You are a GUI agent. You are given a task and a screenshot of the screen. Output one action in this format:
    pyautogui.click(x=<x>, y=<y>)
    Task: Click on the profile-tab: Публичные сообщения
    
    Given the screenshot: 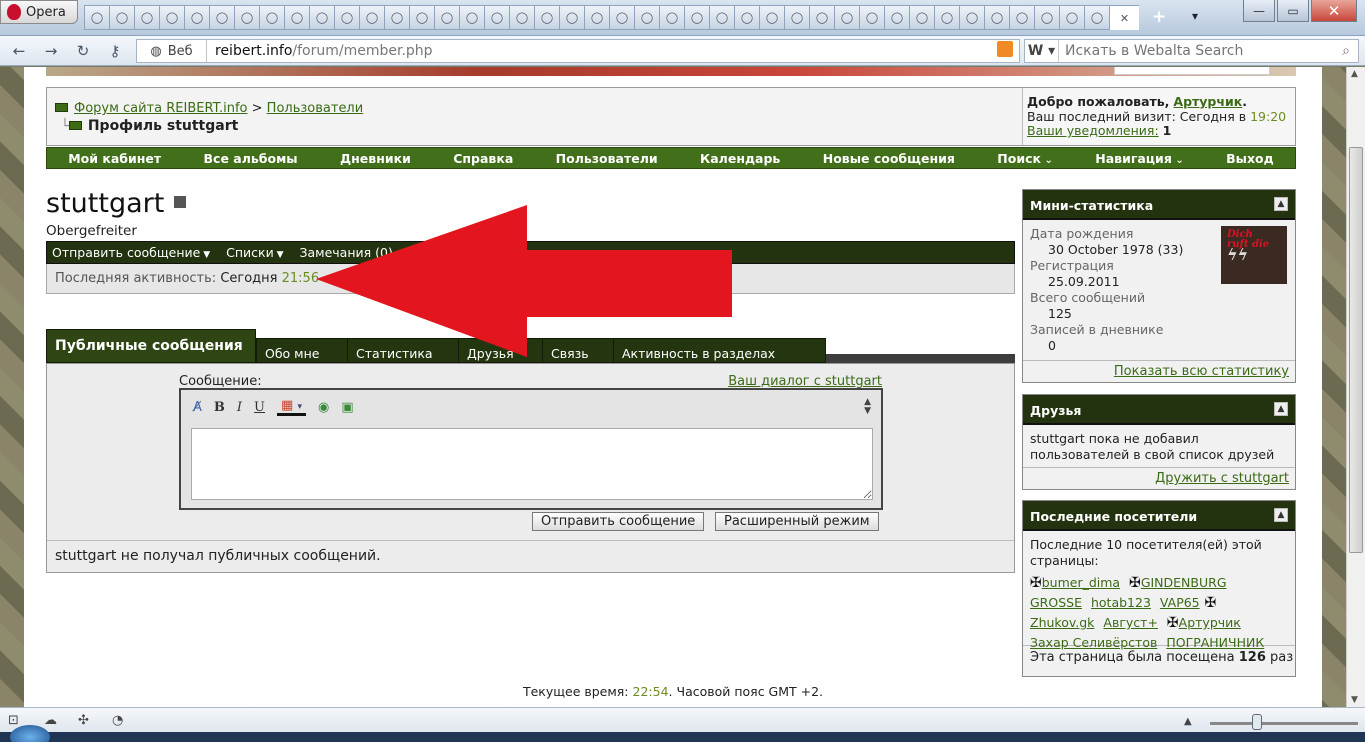 What is the action you would take?
    pyautogui.click(x=151, y=346)
    